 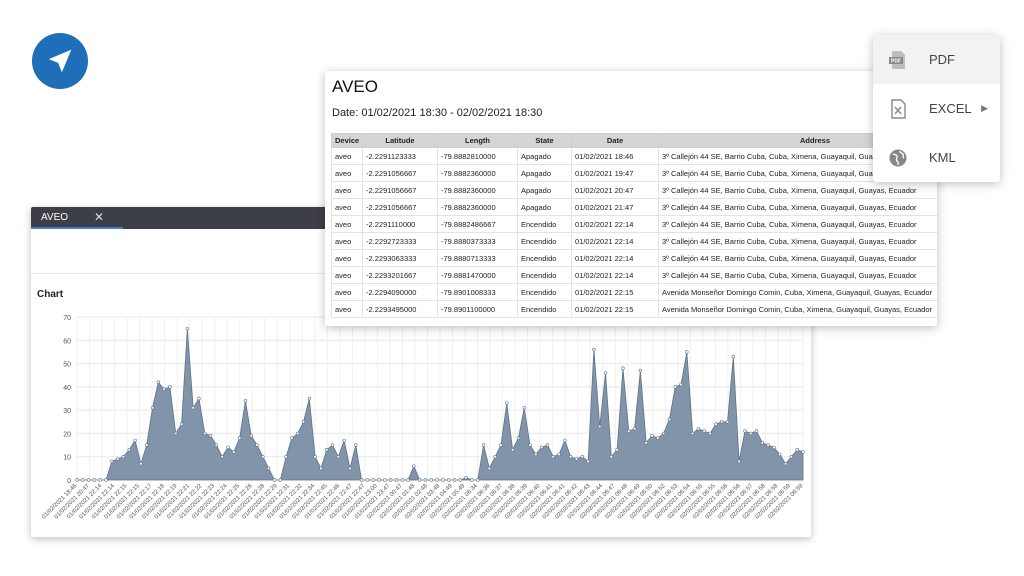 I want to click on menu-item-kml: KML, so click(x=936, y=157).